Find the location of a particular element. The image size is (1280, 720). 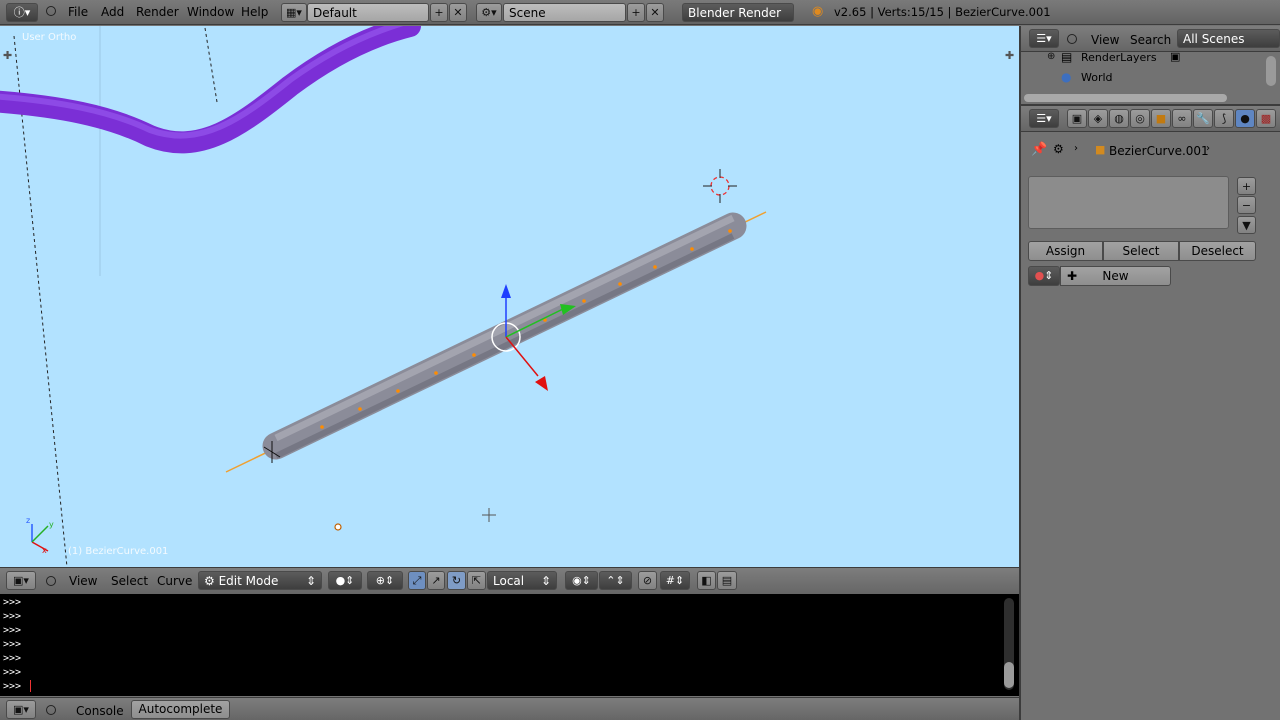

console-scrollbar is located at coordinates (1009, 644).